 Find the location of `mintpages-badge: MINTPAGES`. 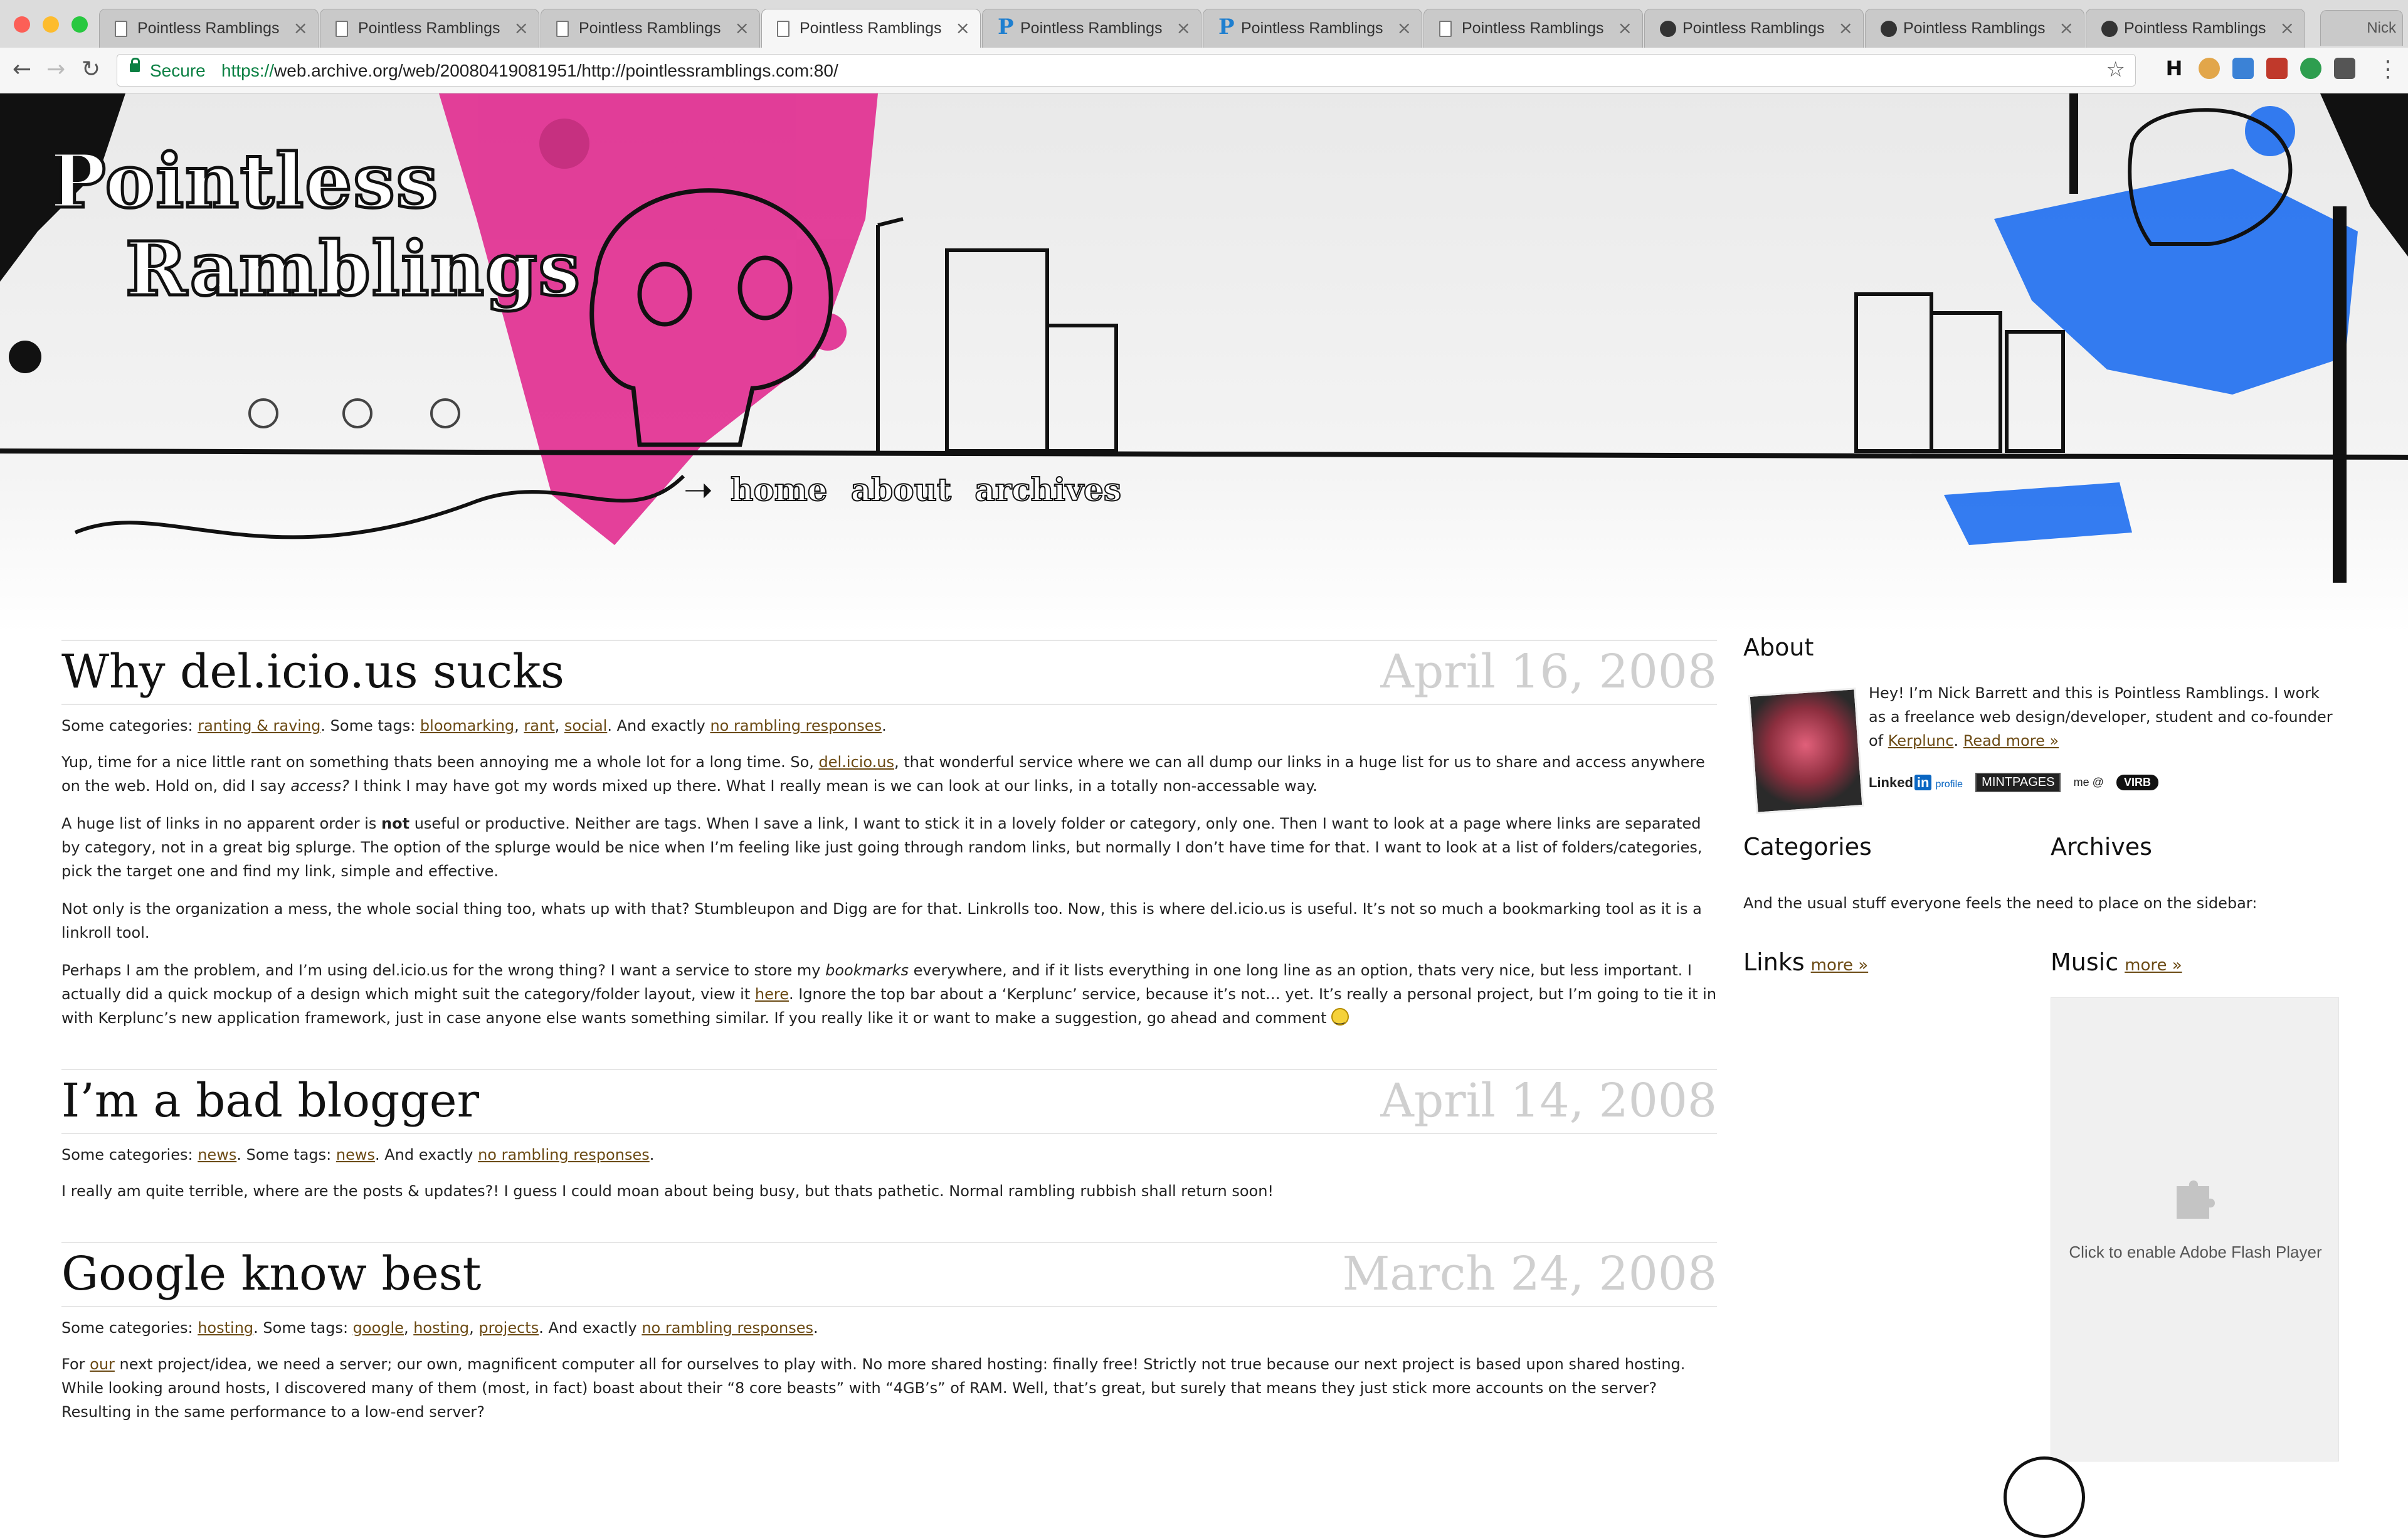

mintpages-badge: MINTPAGES is located at coordinates (2018, 782).